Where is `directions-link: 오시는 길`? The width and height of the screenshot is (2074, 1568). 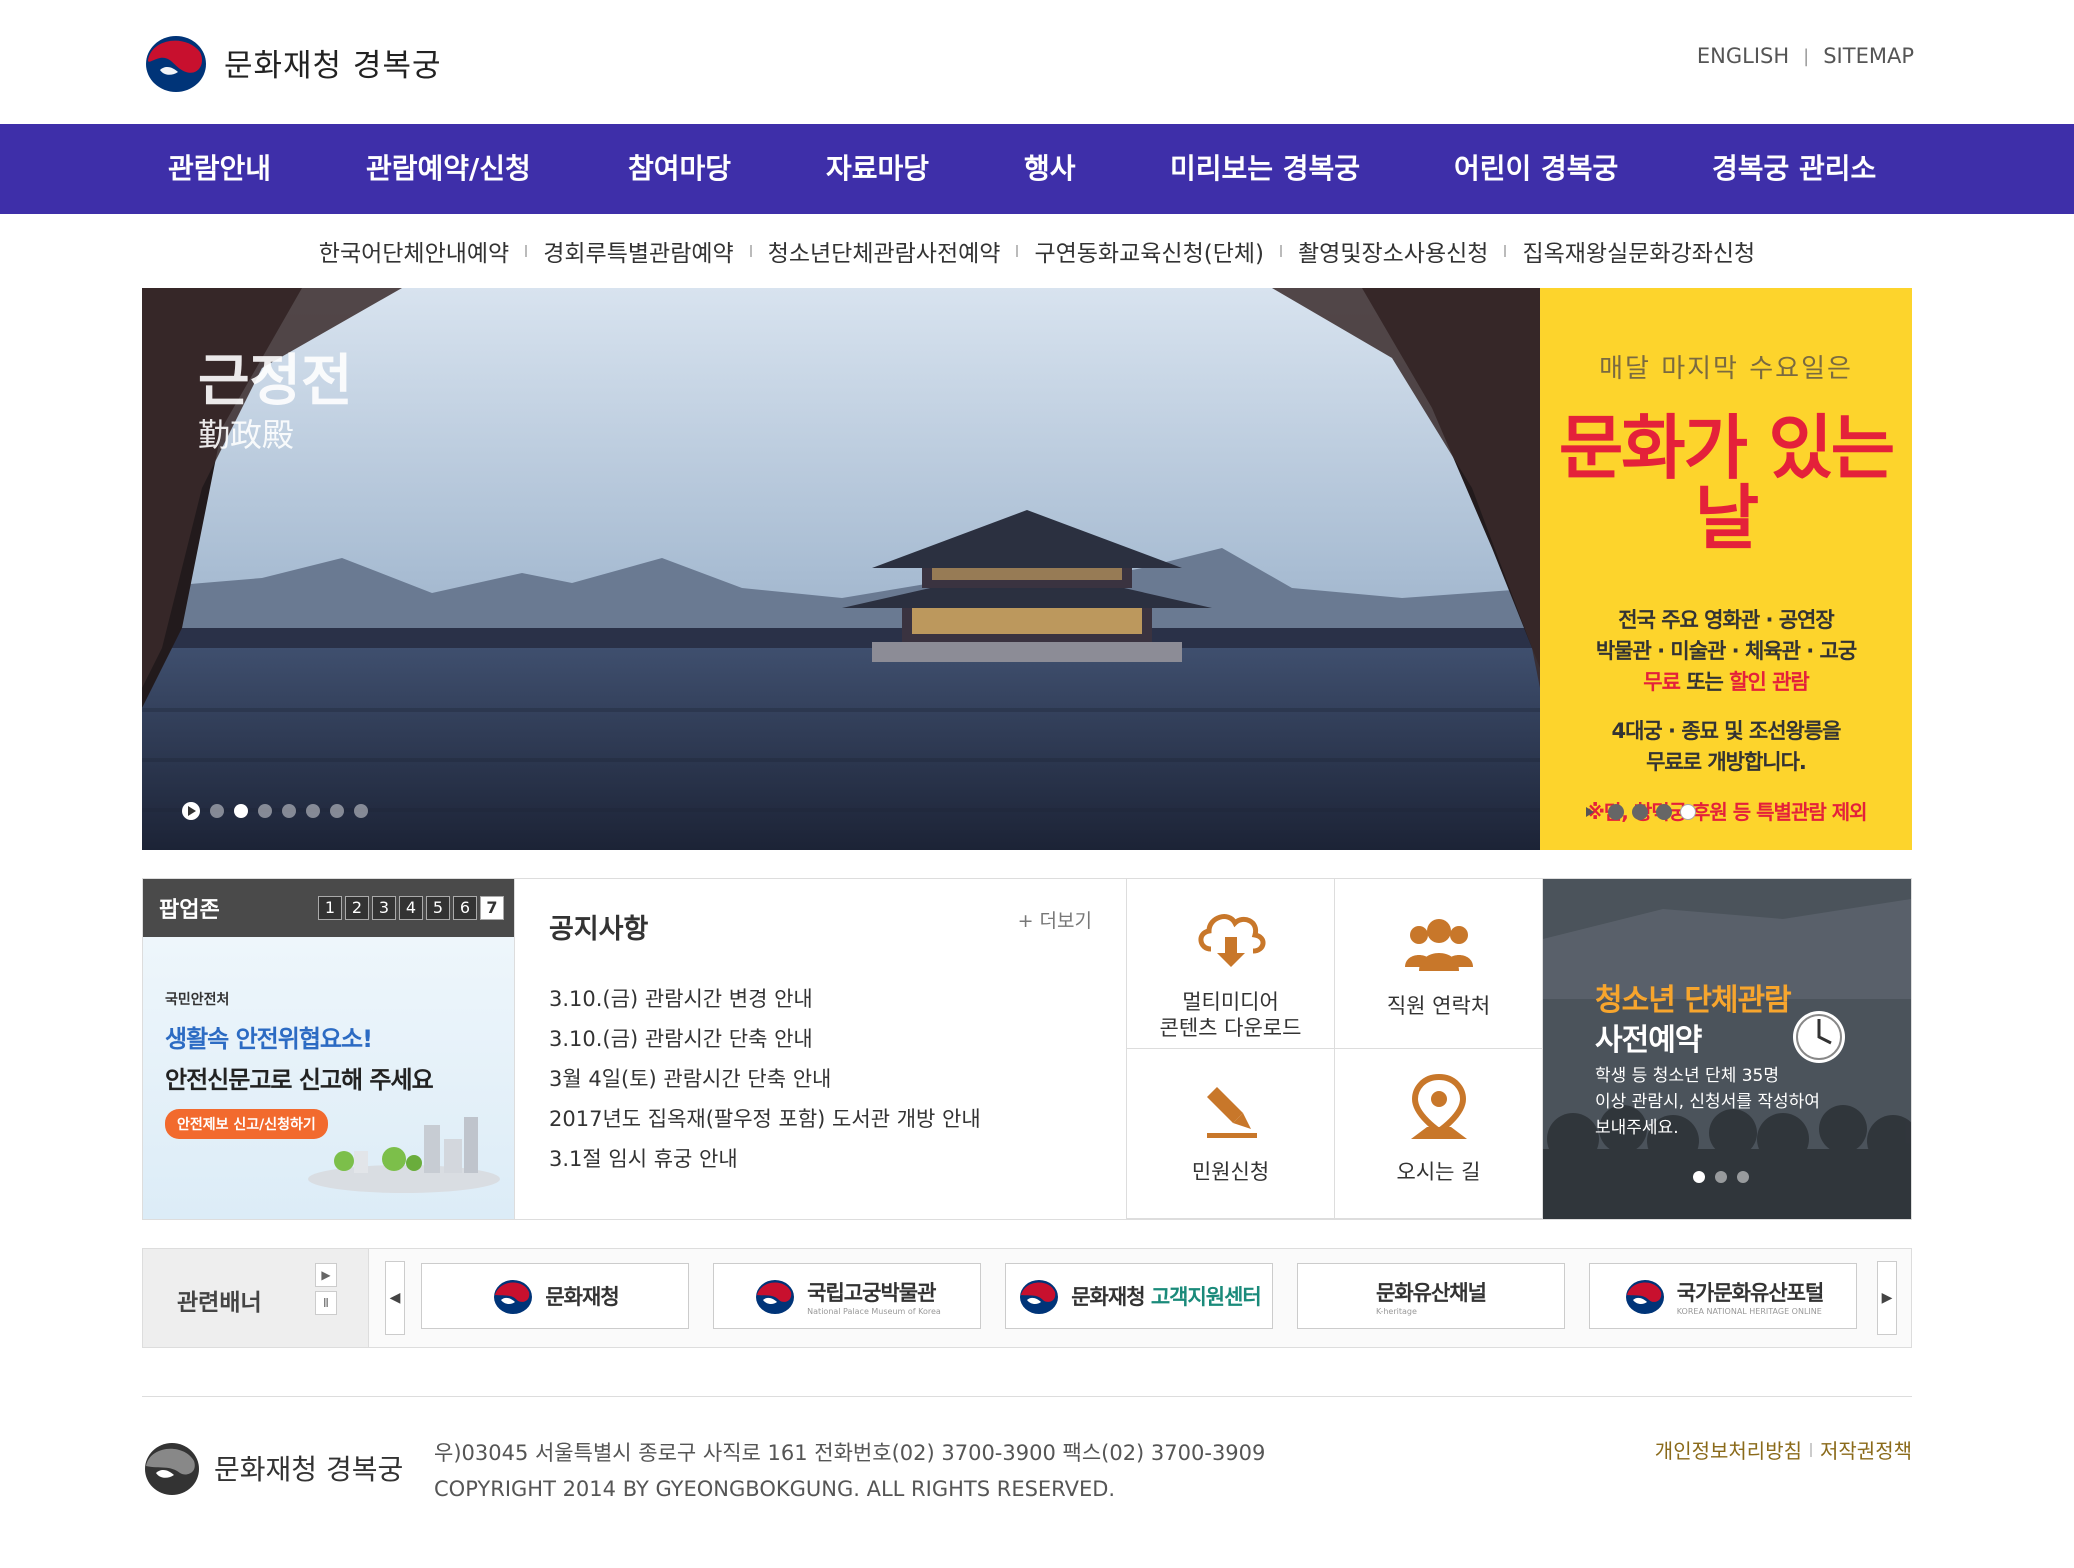 directions-link: 오시는 길 is located at coordinates (1439, 1134).